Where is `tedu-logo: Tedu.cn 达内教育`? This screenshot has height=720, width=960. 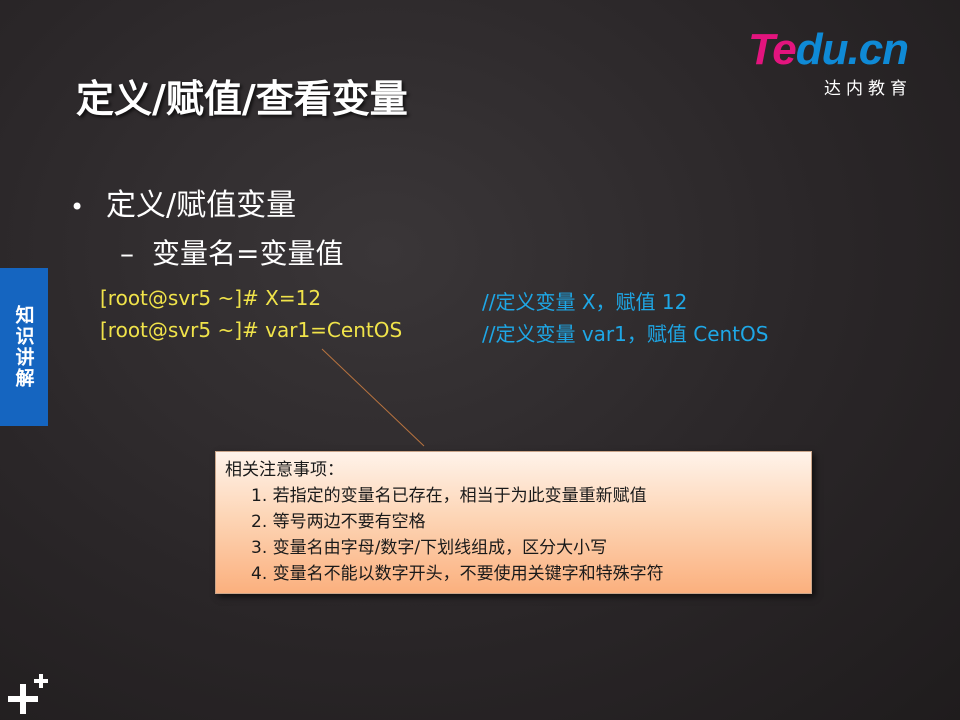 tedu-logo: Tedu.cn 达内教育 is located at coordinates (843, 62).